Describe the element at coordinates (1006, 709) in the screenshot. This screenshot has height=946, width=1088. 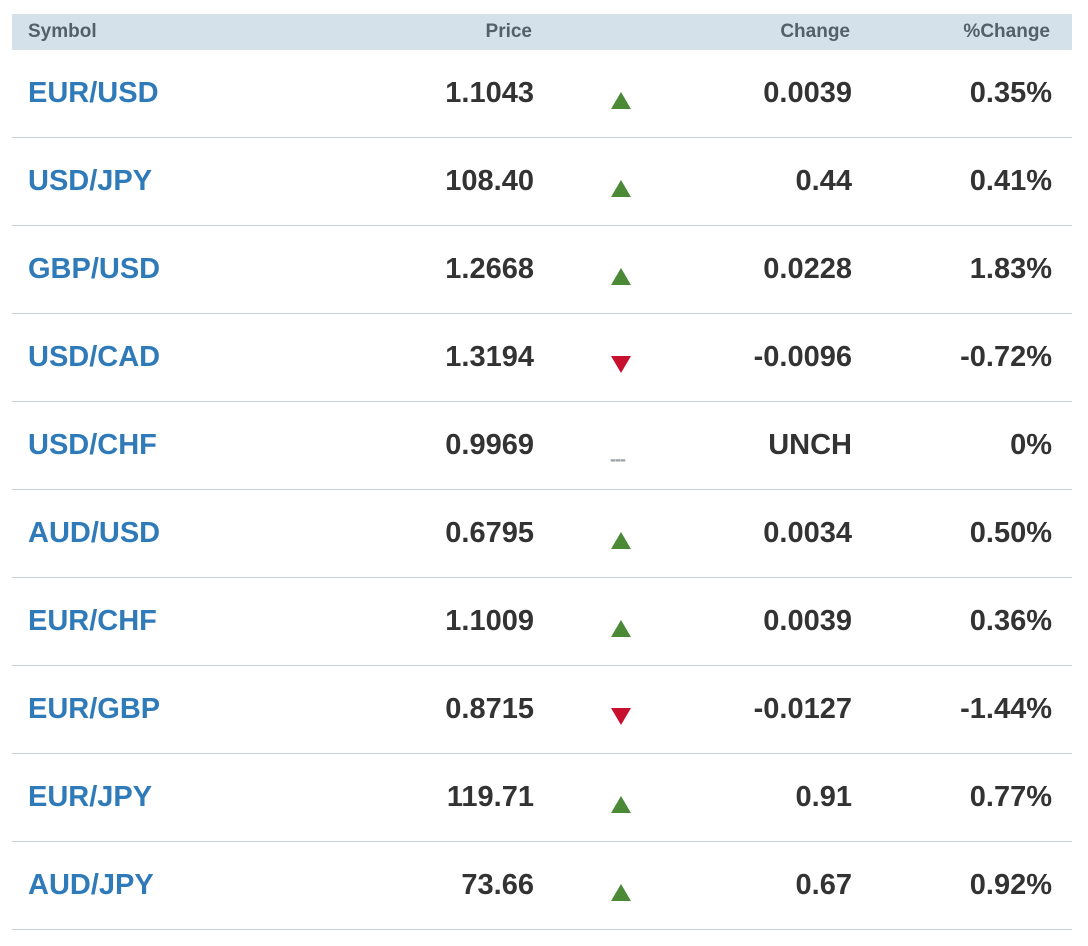
I see `pct-change-value: -1.44%` at that location.